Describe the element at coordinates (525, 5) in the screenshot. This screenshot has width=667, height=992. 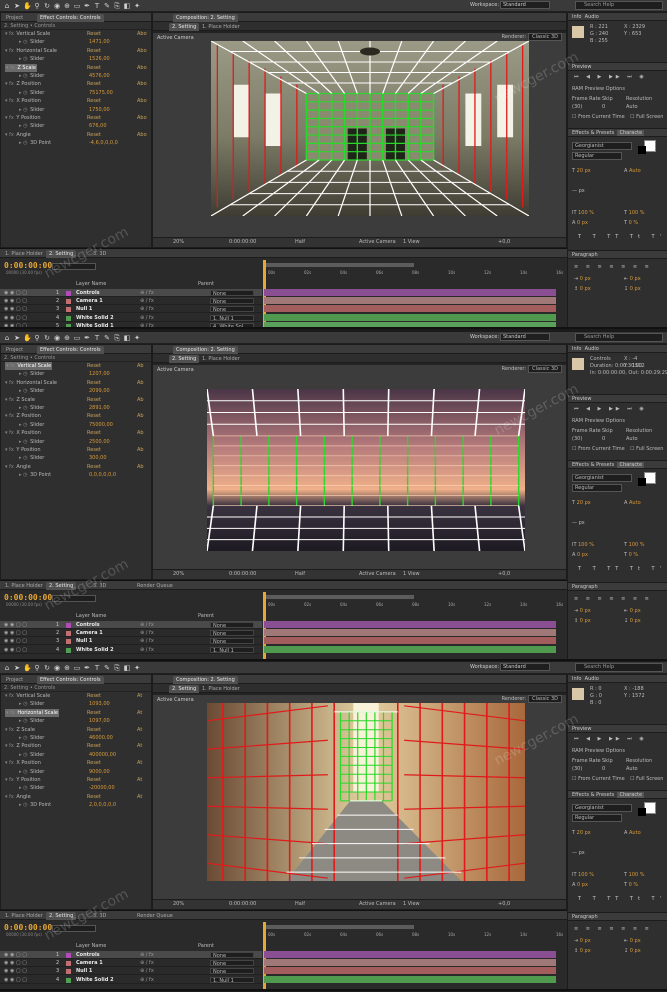
I see `workspace-select: Standard` at that location.